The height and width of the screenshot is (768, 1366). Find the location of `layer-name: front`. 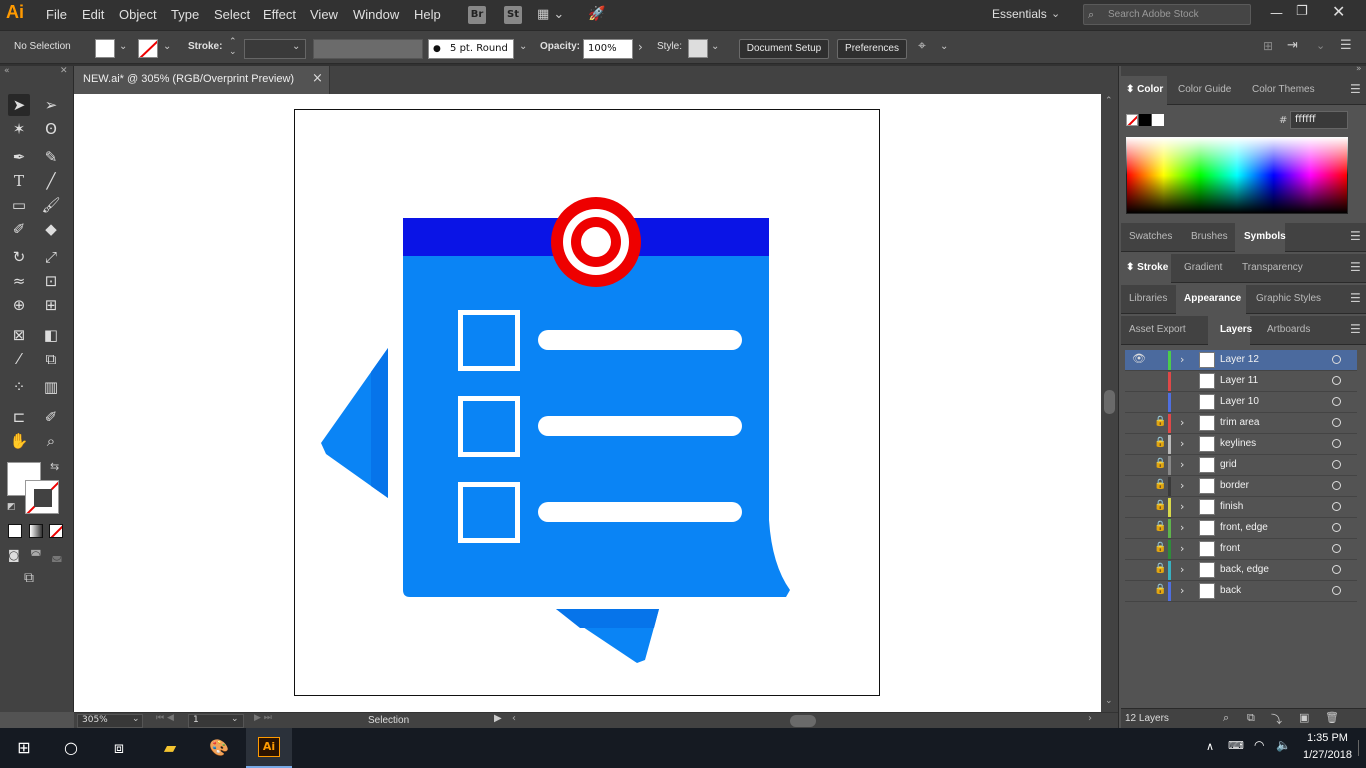

layer-name: front is located at coordinates (1230, 548).